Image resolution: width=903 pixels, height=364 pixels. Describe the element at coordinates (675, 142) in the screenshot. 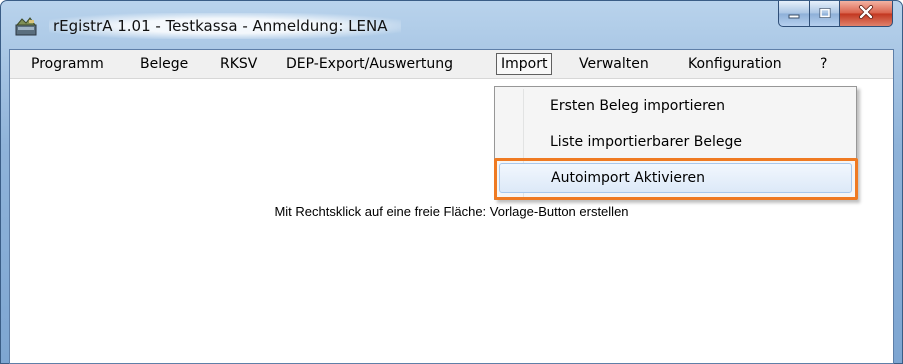

I see `menu-item-liste-importierbarer-belege: Liste importierbarer Belege` at that location.